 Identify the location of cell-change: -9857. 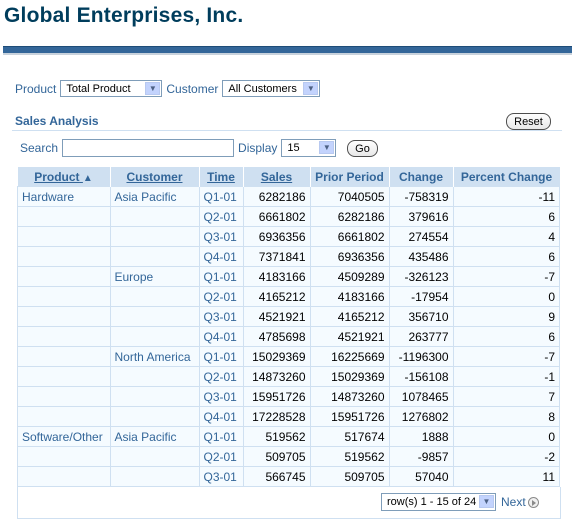
(421, 456).